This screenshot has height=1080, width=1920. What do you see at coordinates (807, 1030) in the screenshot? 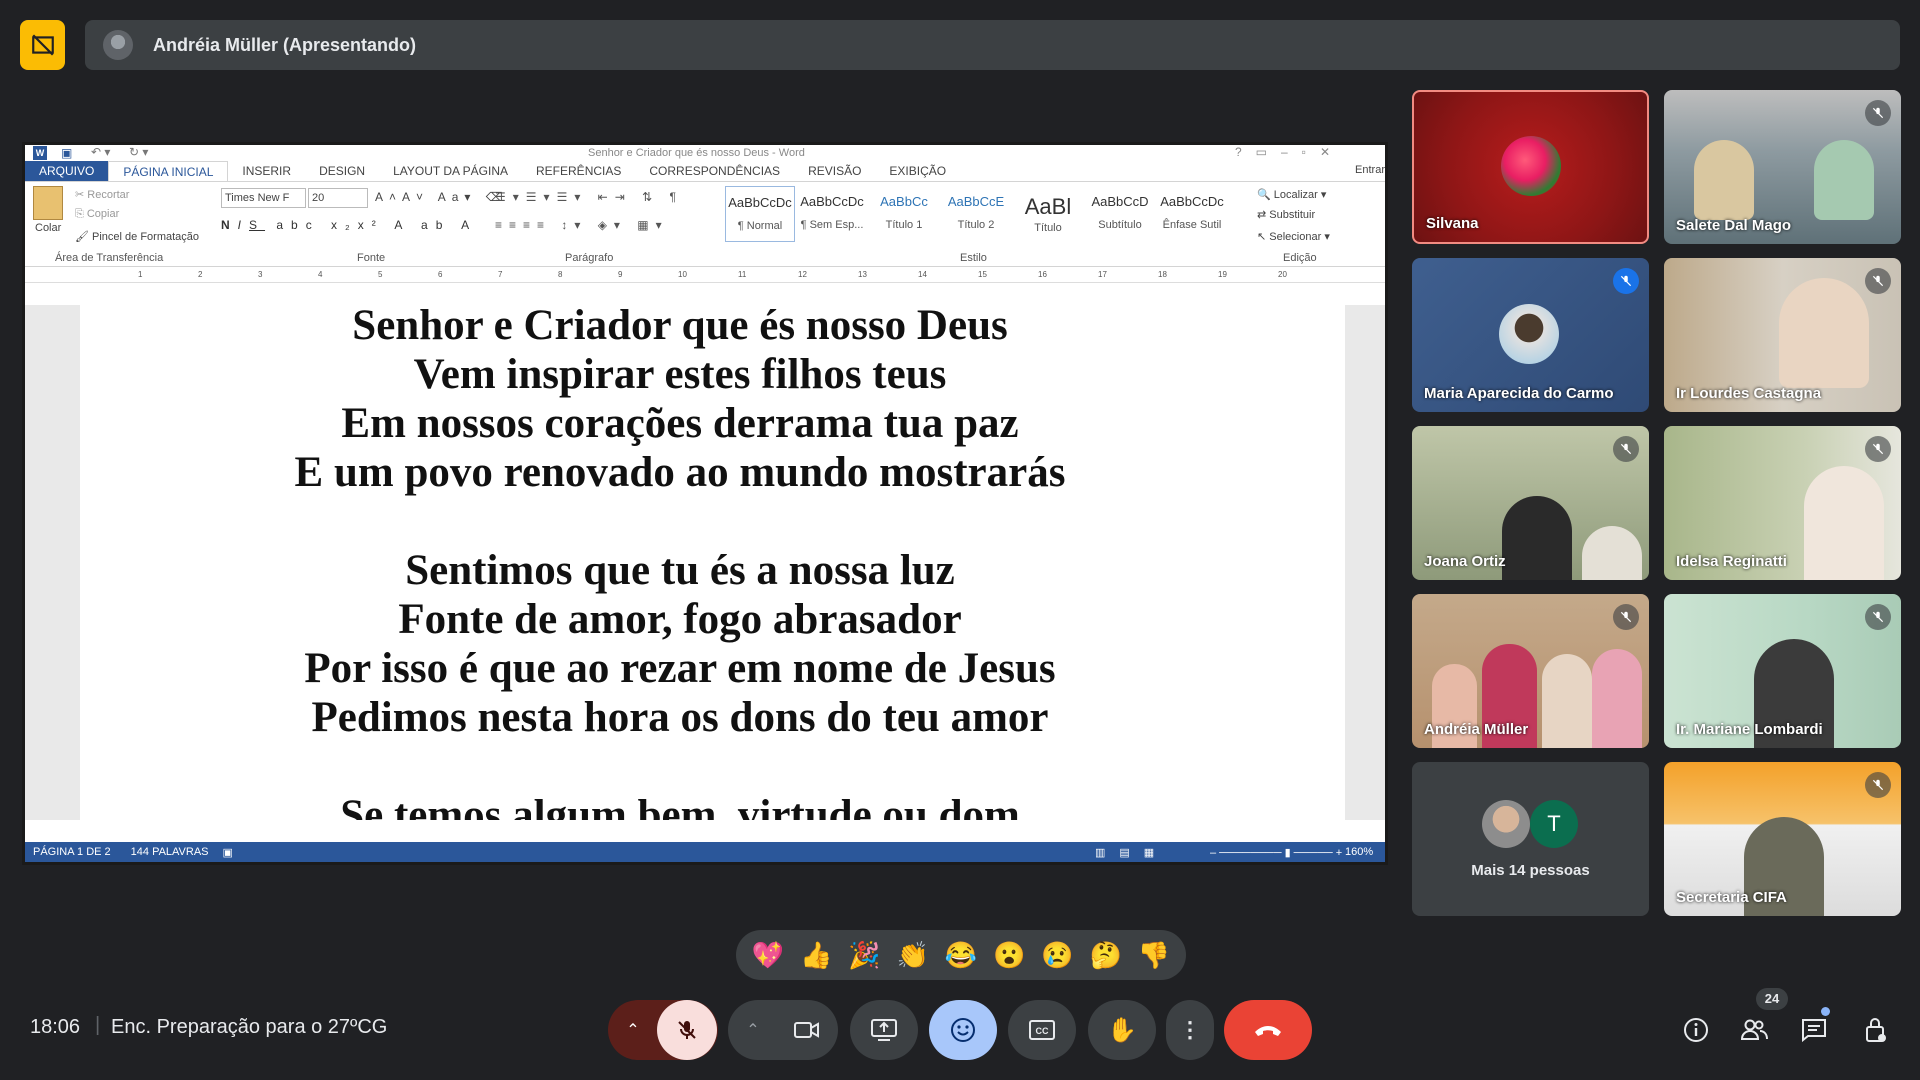
I see `camera-icon` at bounding box center [807, 1030].